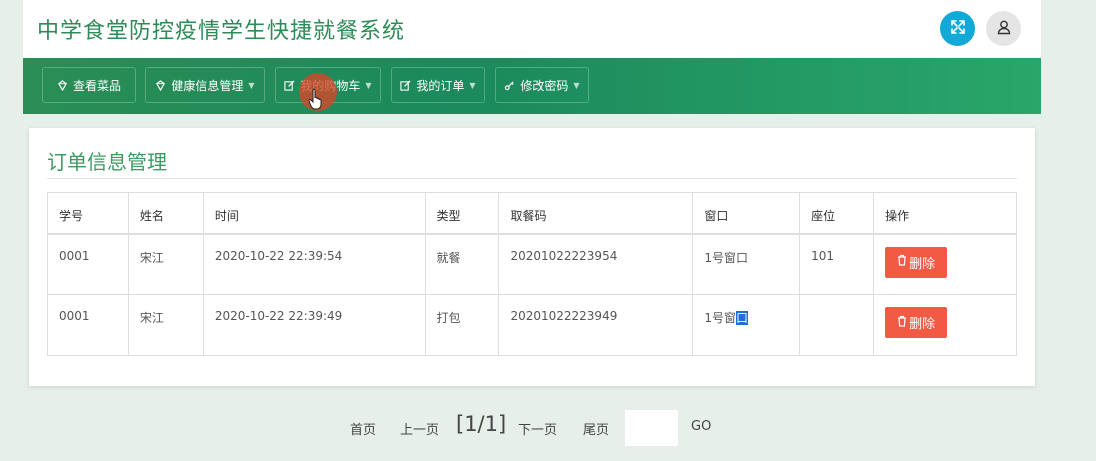 Image resolution: width=1096 pixels, height=461 pixels. What do you see at coordinates (741, 318) in the screenshot?
I see `text-selection: 口` at bounding box center [741, 318].